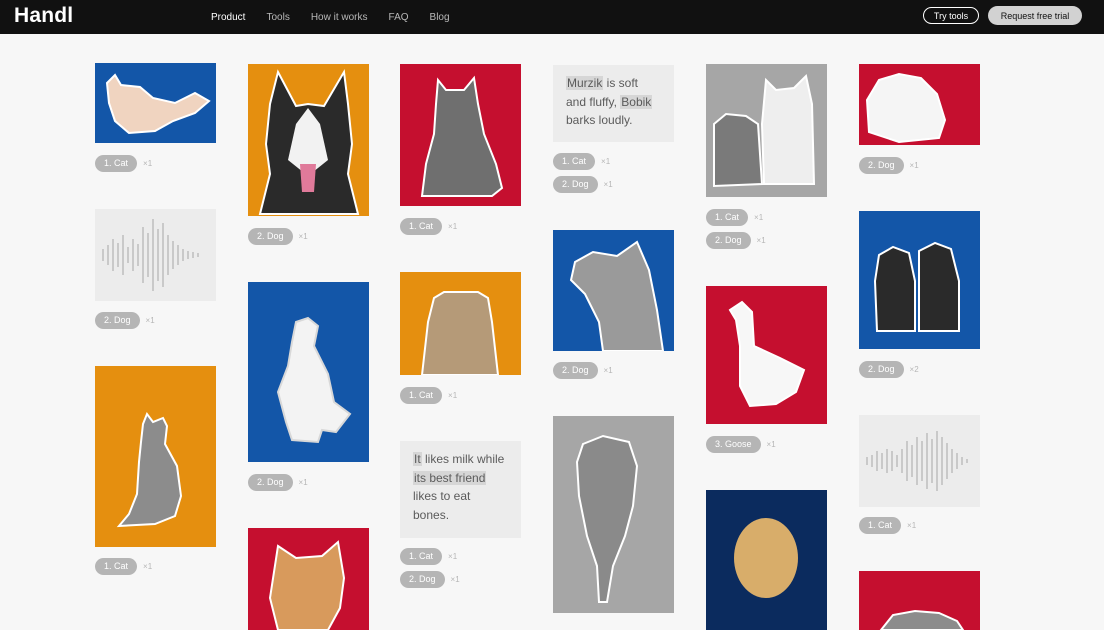  I want to click on try-tools-button: Try tools, so click(951, 15).